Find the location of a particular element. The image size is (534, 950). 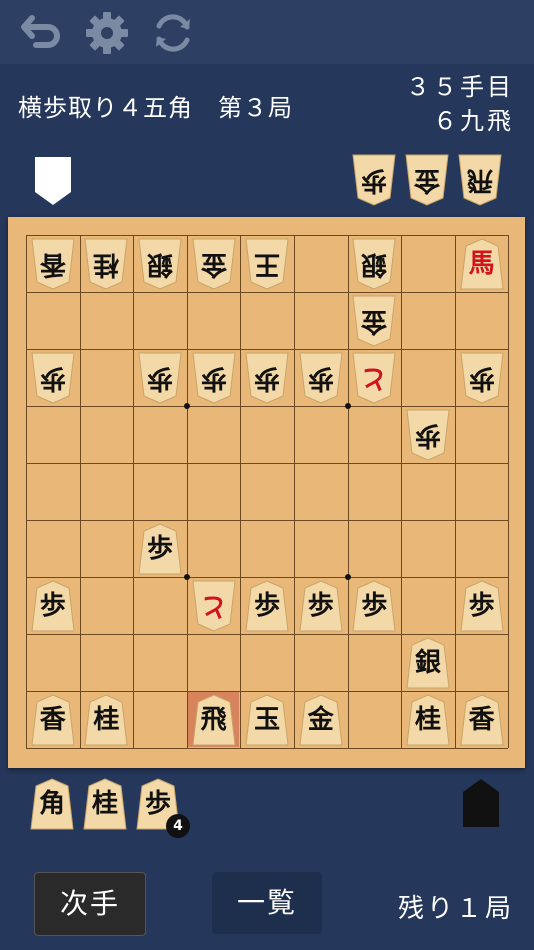

piece-label: 王 is located at coordinates (267, 263).